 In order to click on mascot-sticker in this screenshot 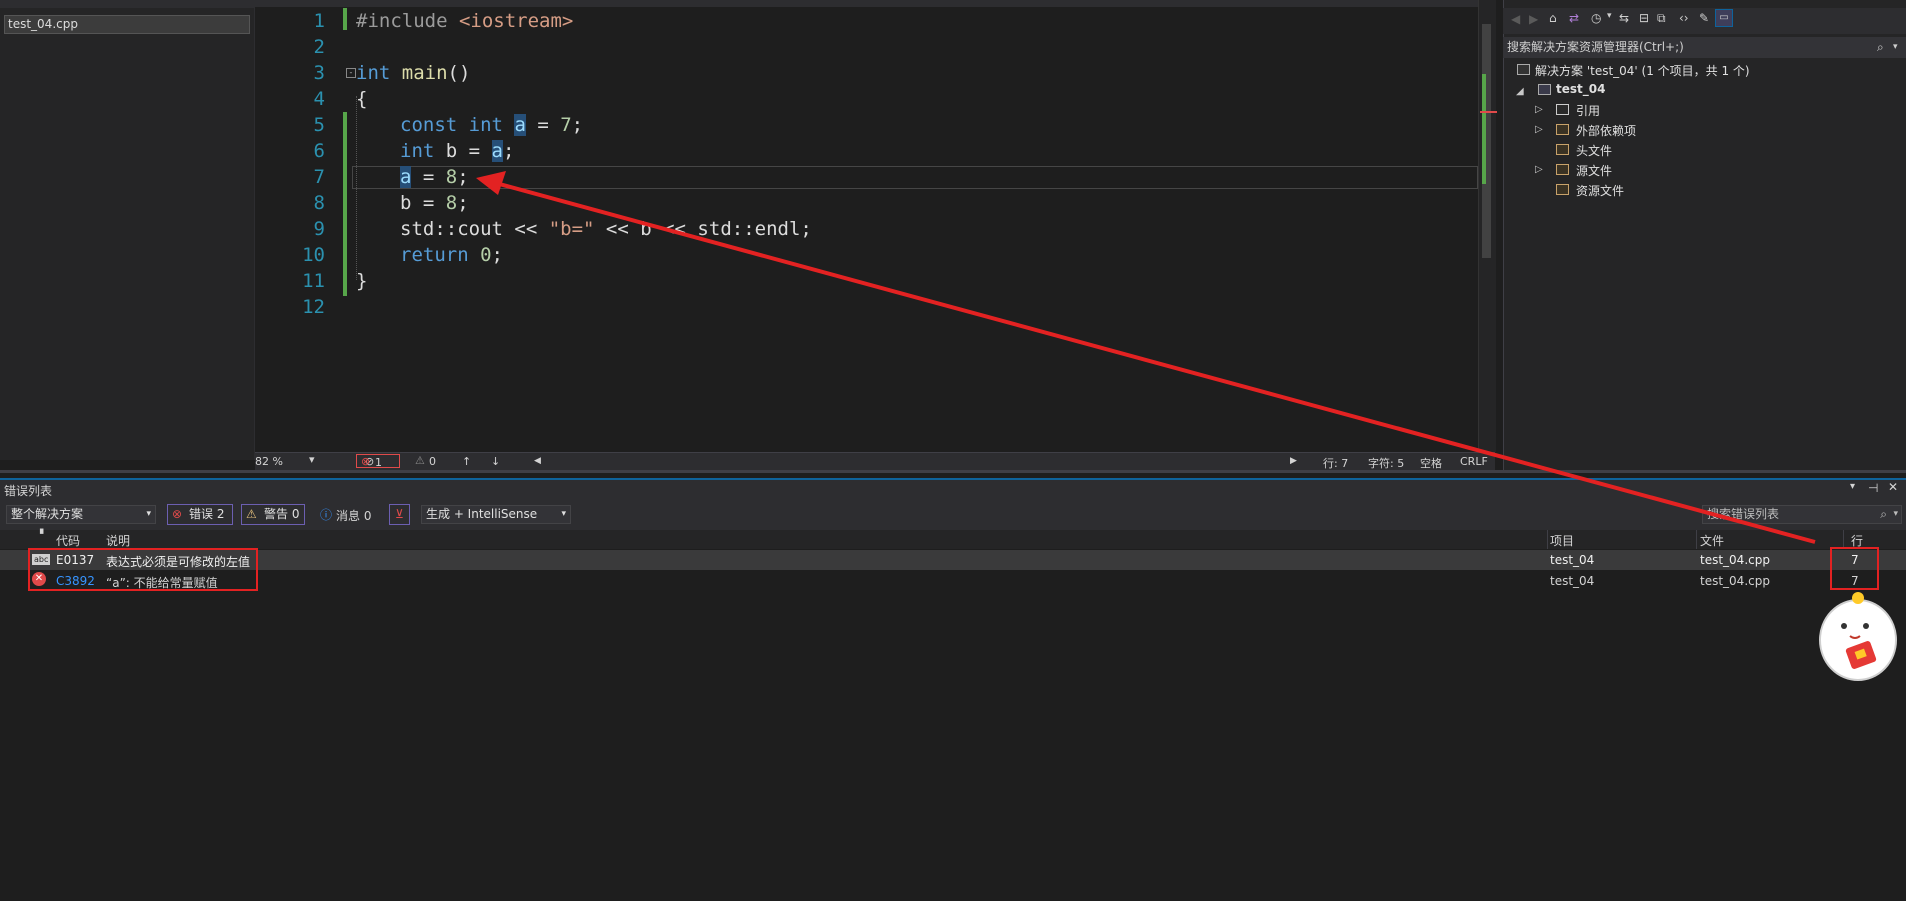, I will do `click(1858, 636)`.